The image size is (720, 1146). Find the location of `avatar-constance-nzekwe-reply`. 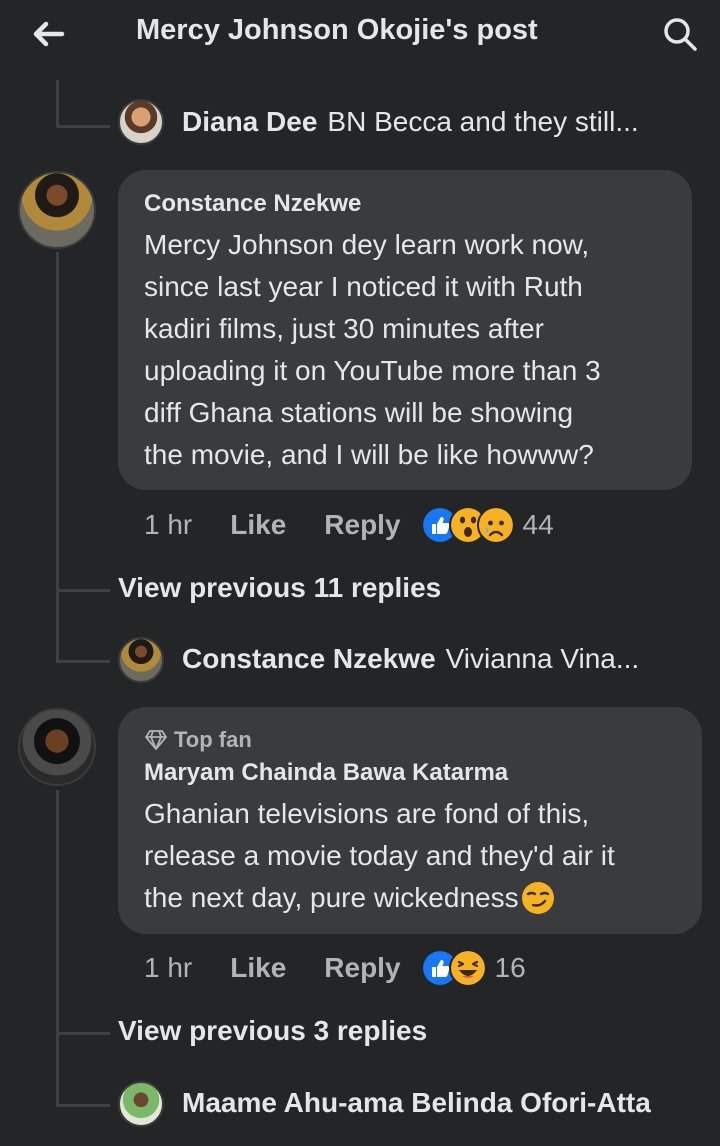

avatar-constance-nzekwe-reply is located at coordinates (141, 660).